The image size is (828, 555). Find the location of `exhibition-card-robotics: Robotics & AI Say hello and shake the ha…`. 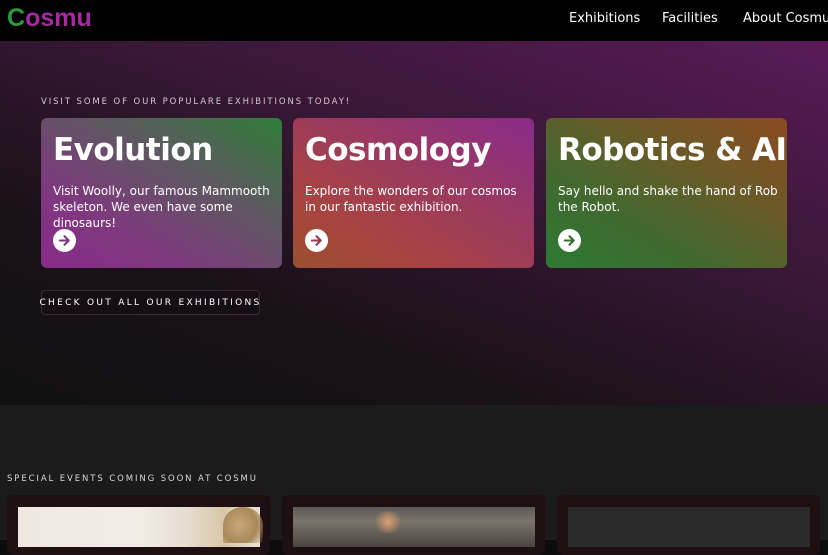

exhibition-card-robotics: Robotics & AI Say hello and shake the ha… is located at coordinates (666, 193).